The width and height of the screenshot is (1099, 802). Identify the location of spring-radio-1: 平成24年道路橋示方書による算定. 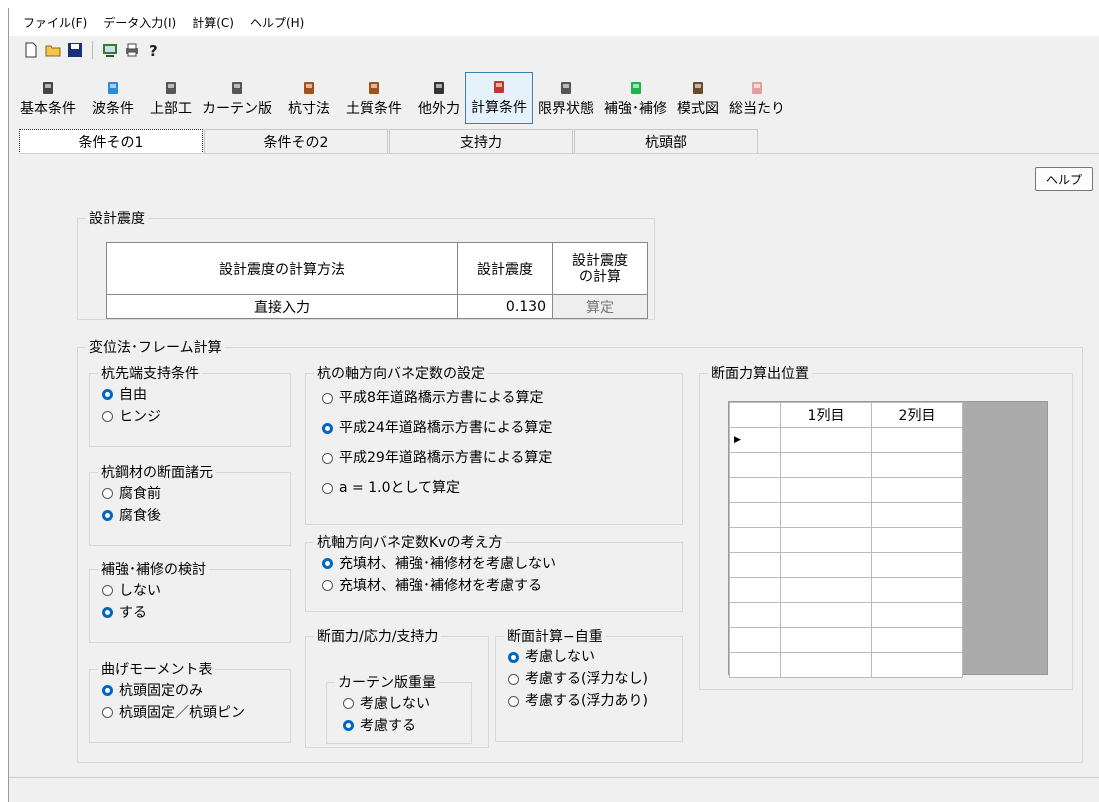
(502, 428).